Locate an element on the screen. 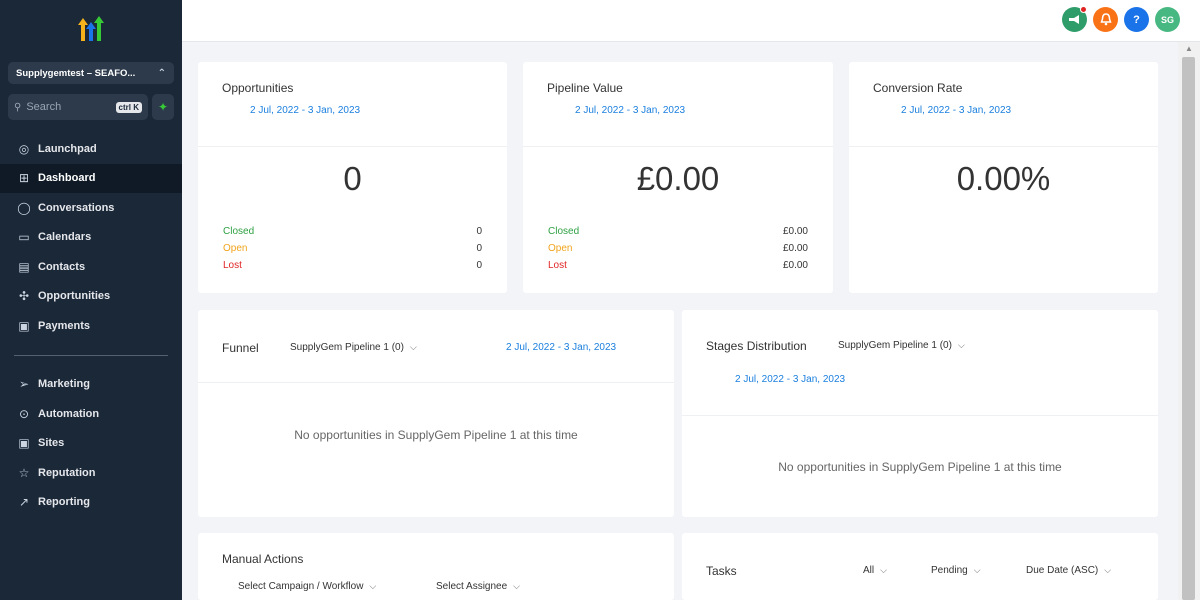 Image resolution: width=1200 pixels, height=600 pixels. sidebar-item-calendars: ▭ Calendars is located at coordinates (91, 238).